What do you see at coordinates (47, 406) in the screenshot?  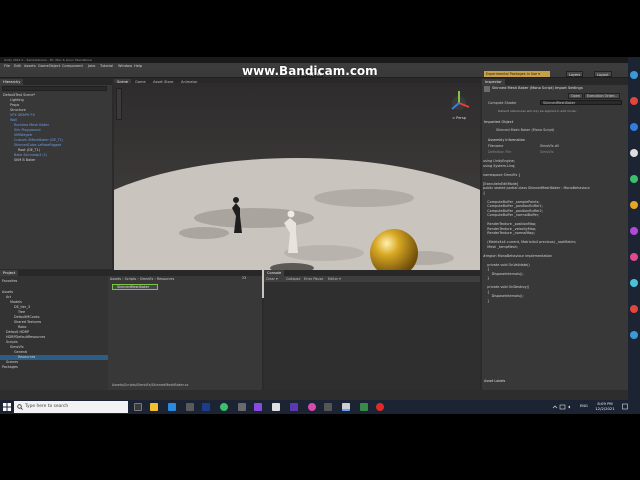 I see `search-placeholder: Type here to search` at bounding box center [47, 406].